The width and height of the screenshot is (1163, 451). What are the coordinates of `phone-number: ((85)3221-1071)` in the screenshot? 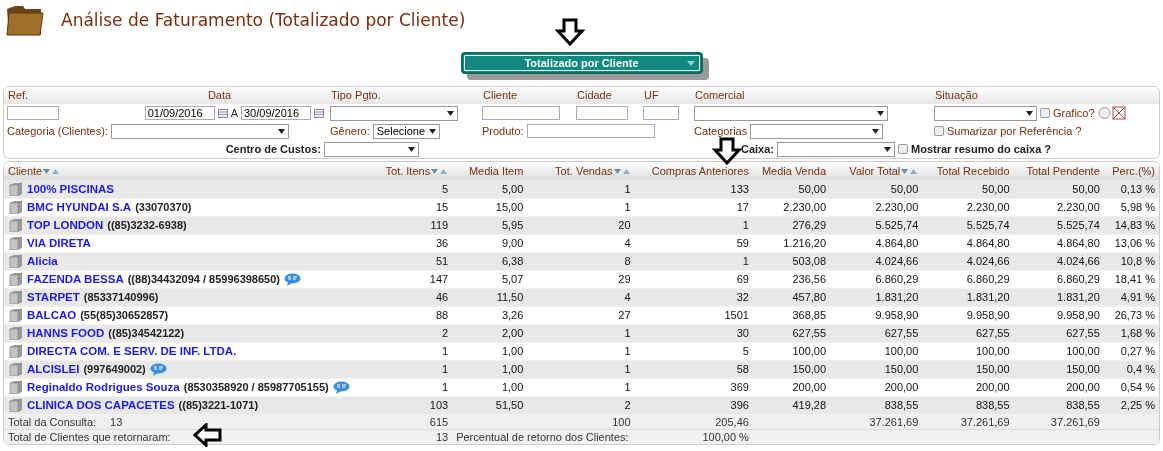 It's located at (218, 405).